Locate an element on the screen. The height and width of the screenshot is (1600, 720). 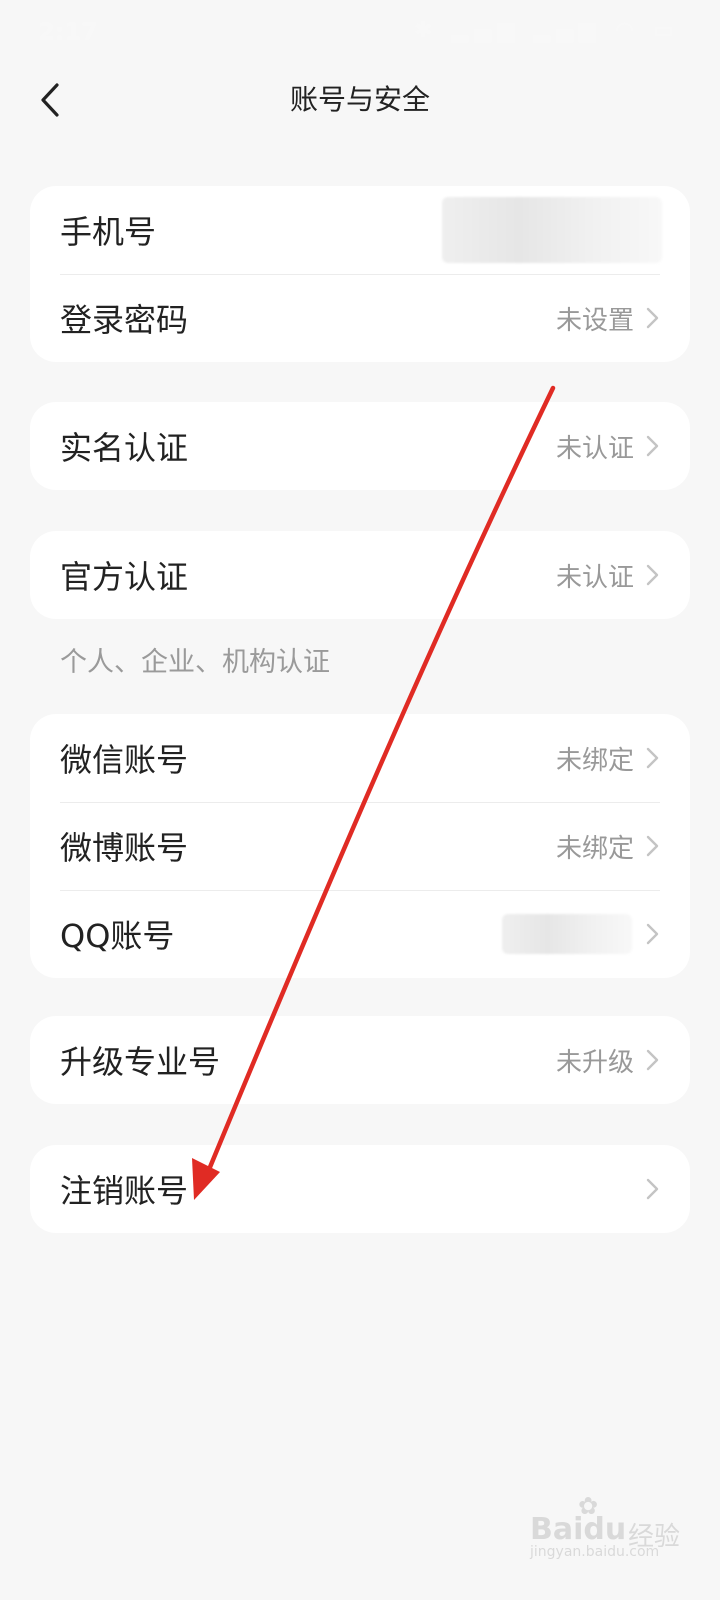
row-qq: QQ账号 is located at coordinates (360, 934).